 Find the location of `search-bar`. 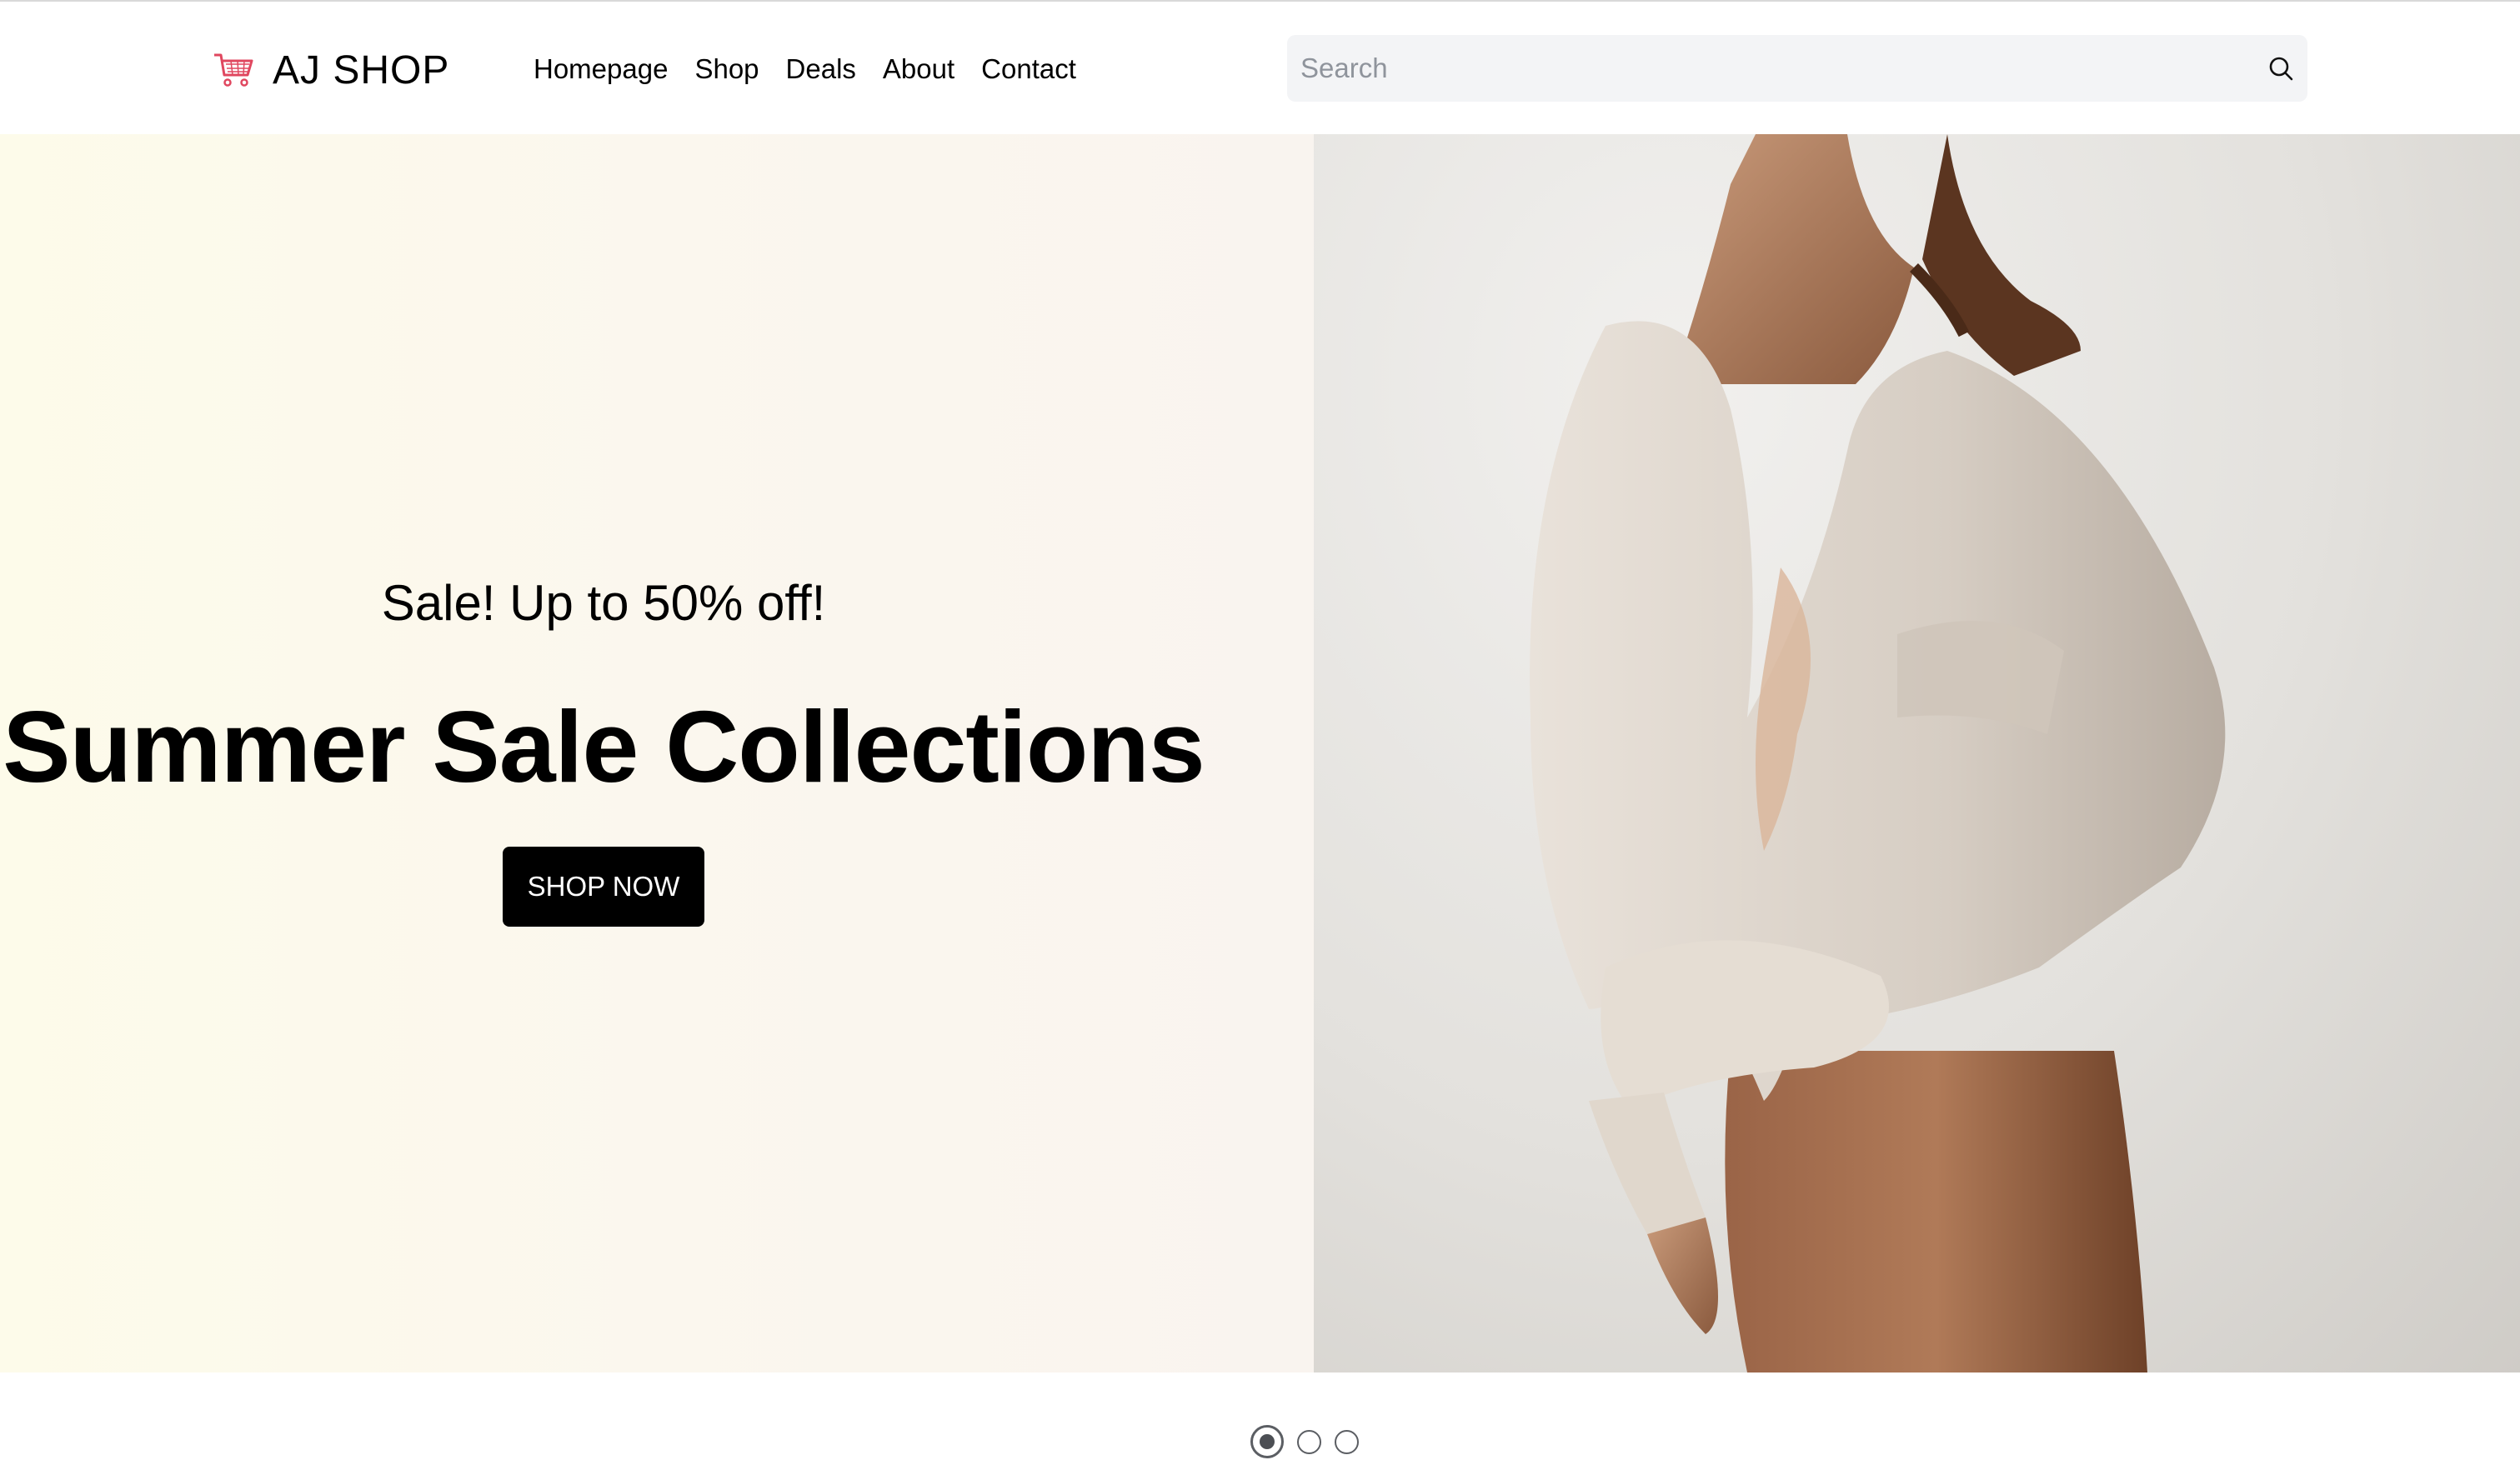

search-bar is located at coordinates (1797, 68).